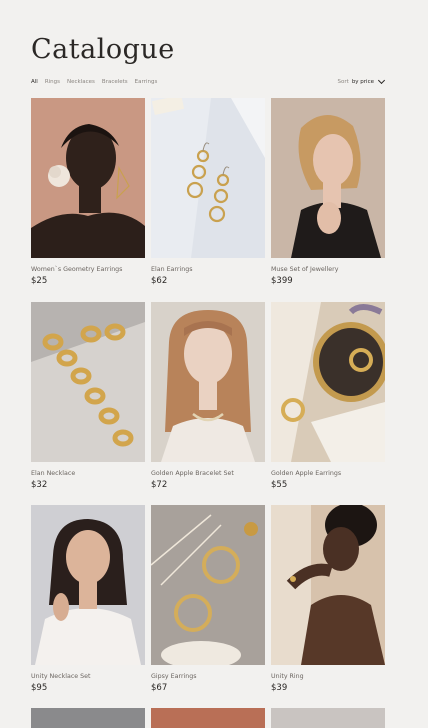  I want to click on sort-dropdown: Sort by price, so click(361, 80).